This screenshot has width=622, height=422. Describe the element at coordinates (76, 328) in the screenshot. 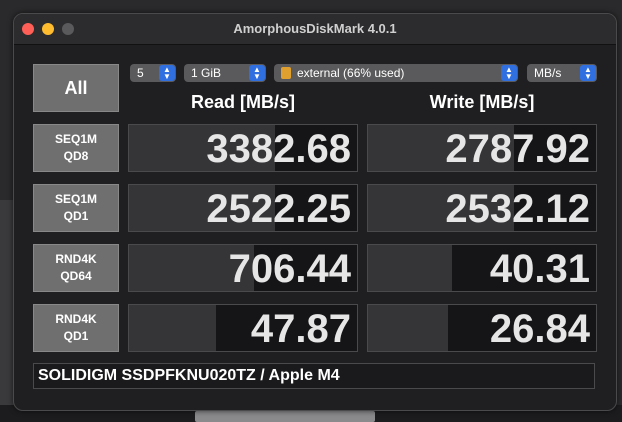

I see `test-button-rnd4k-qd1: RND4K QD1` at that location.